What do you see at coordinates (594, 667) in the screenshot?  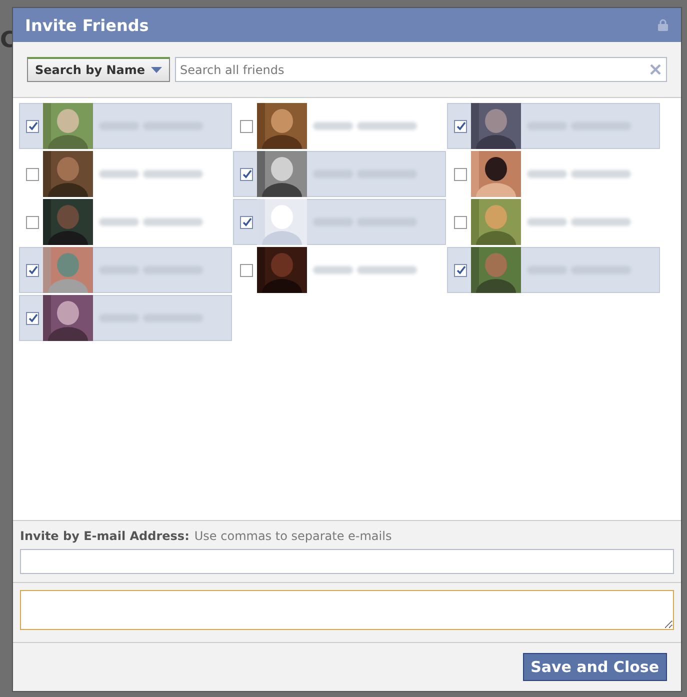 I see `save-button: Save and Close` at bounding box center [594, 667].